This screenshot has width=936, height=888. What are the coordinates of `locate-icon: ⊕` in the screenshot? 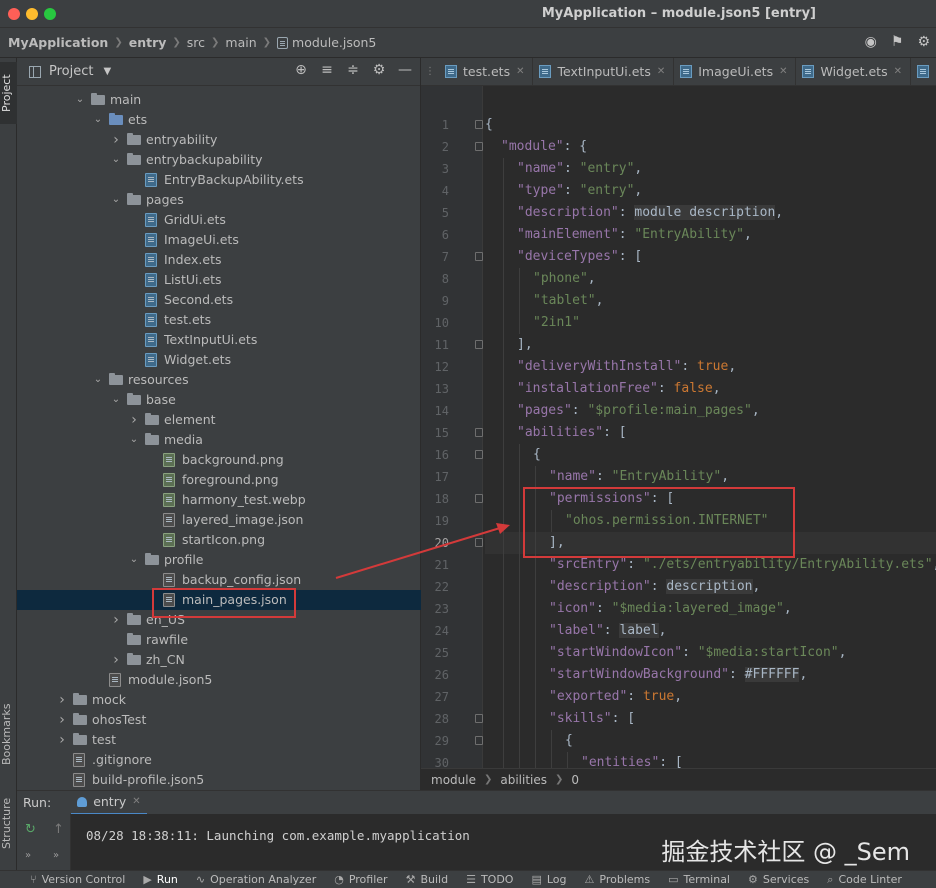 It's located at (301, 70).